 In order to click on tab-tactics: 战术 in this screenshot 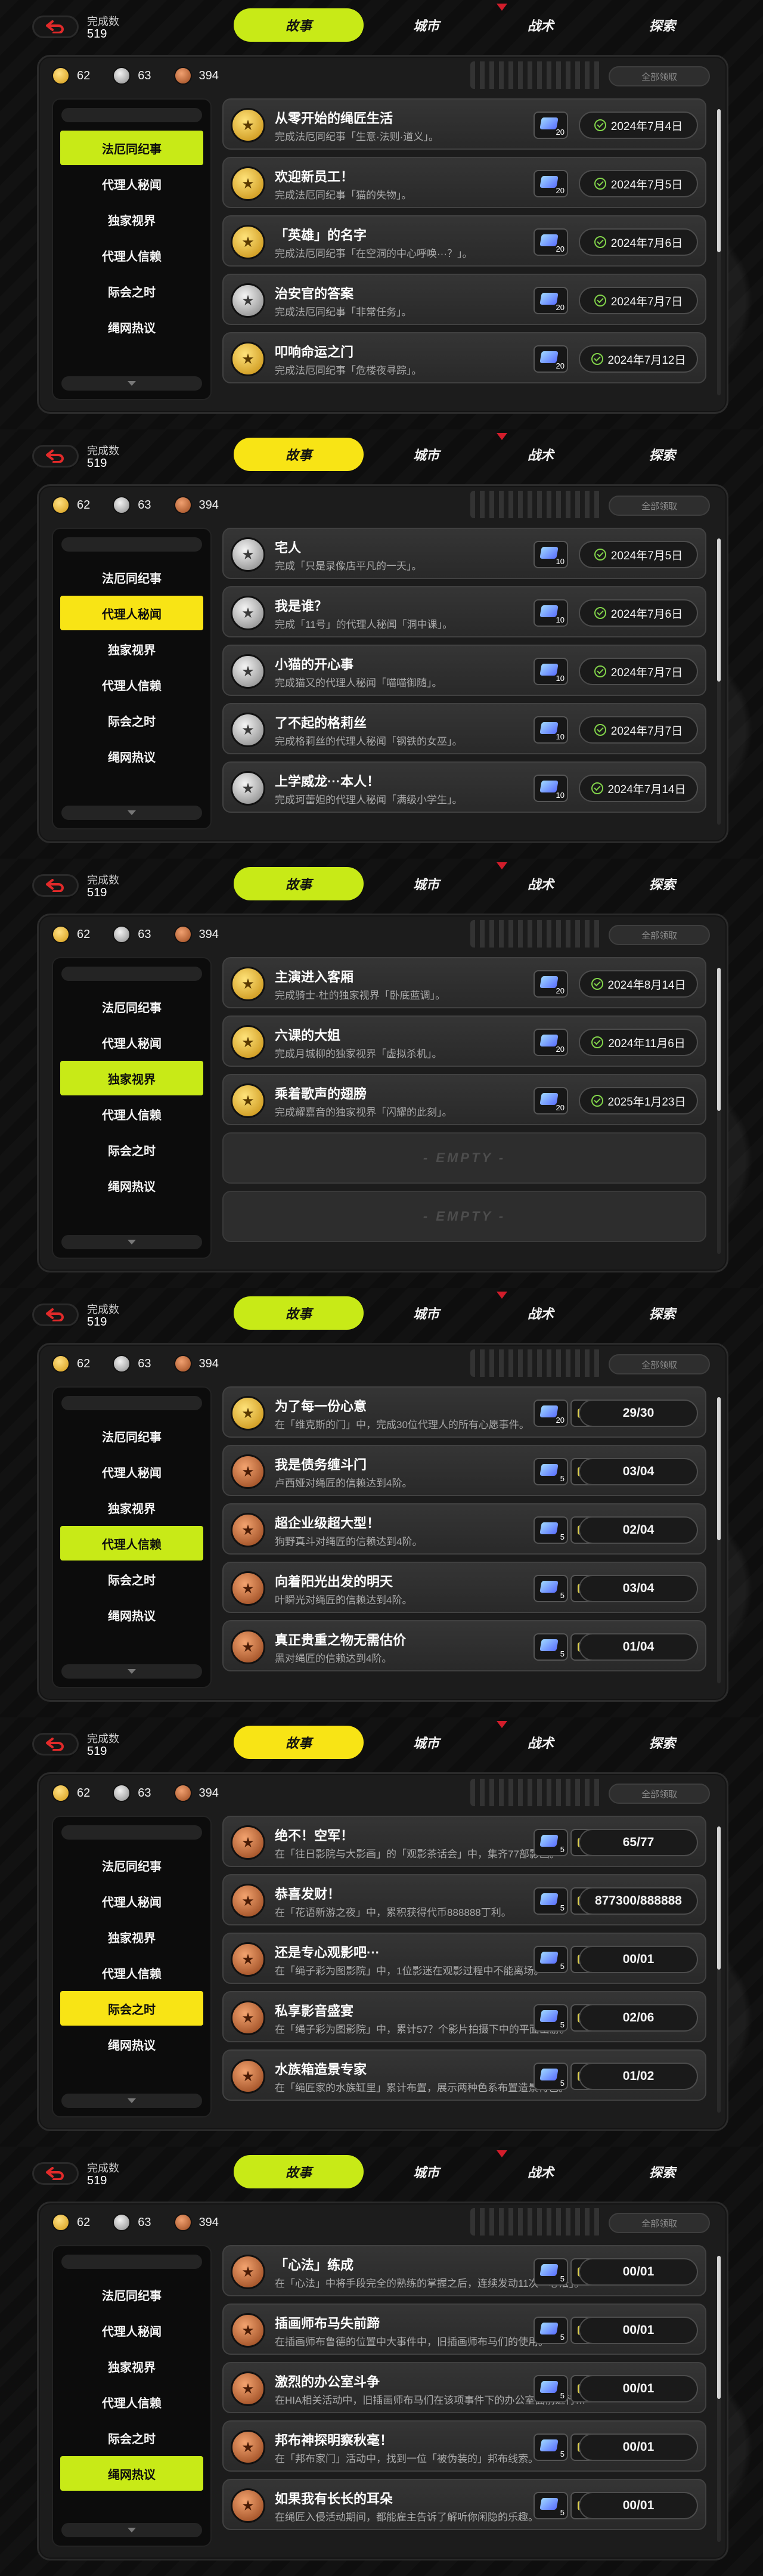, I will do `click(540, 455)`.